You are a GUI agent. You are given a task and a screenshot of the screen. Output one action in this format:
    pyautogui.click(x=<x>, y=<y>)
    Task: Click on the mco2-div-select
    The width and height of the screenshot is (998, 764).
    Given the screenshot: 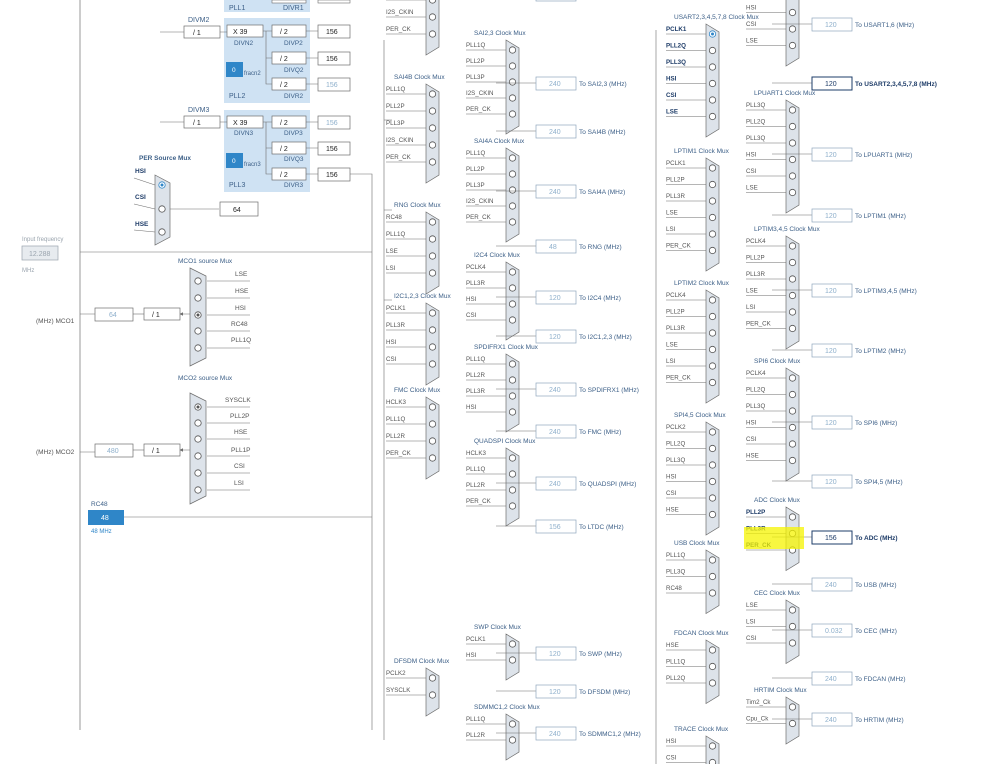 What is the action you would take?
    pyautogui.click(x=162, y=450)
    